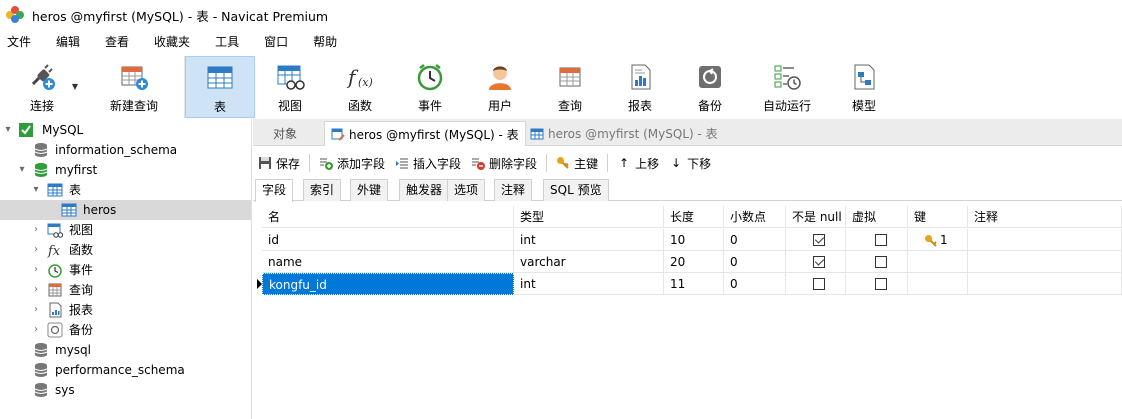 The height and width of the screenshot is (419, 1122). What do you see at coordinates (577, 163) in the screenshot?
I see `primary-key-button: 主键` at bounding box center [577, 163].